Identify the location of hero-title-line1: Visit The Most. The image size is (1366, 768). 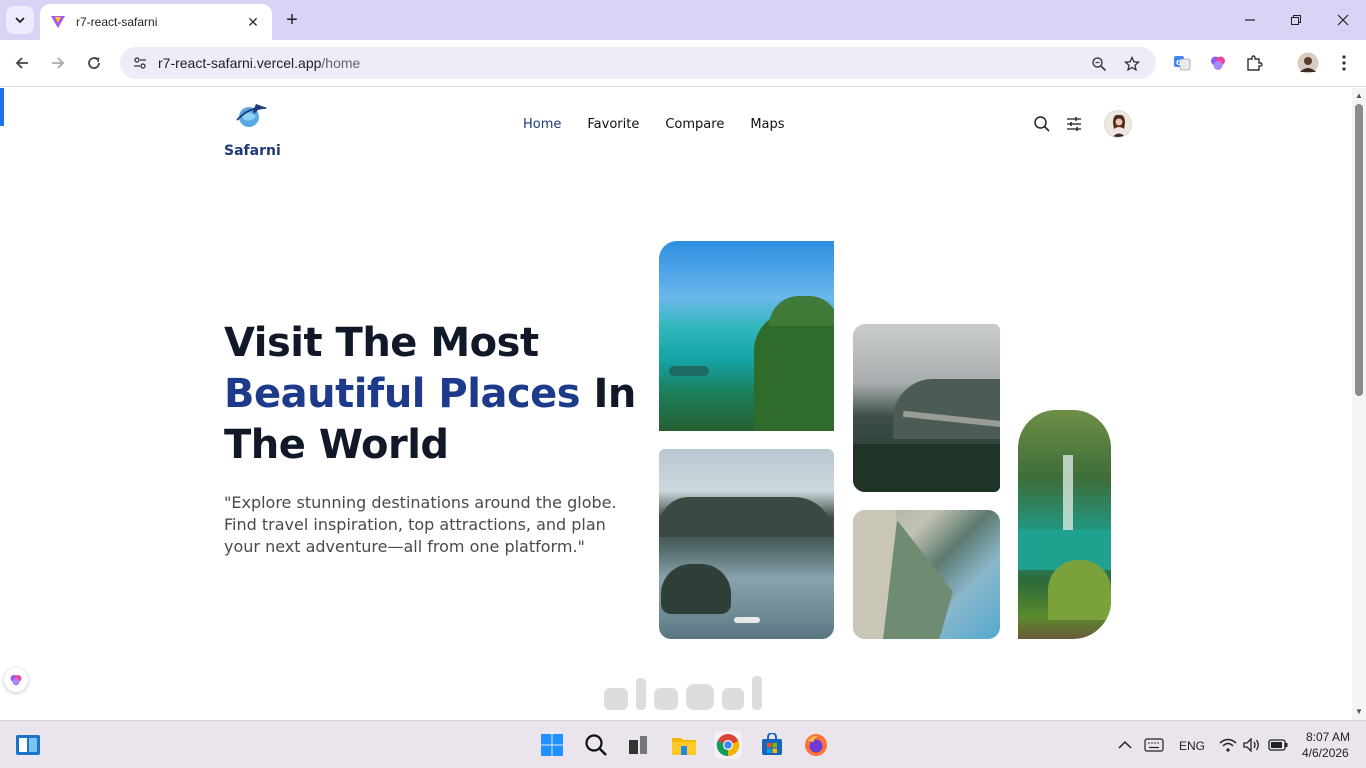
(381, 343).